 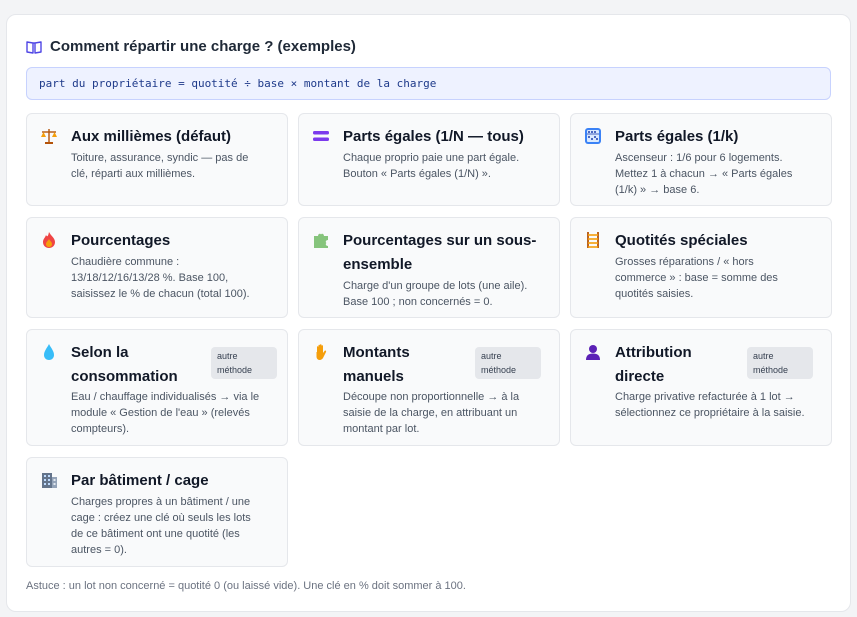 What do you see at coordinates (49, 480) in the screenshot?
I see `office-building-icon` at bounding box center [49, 480].